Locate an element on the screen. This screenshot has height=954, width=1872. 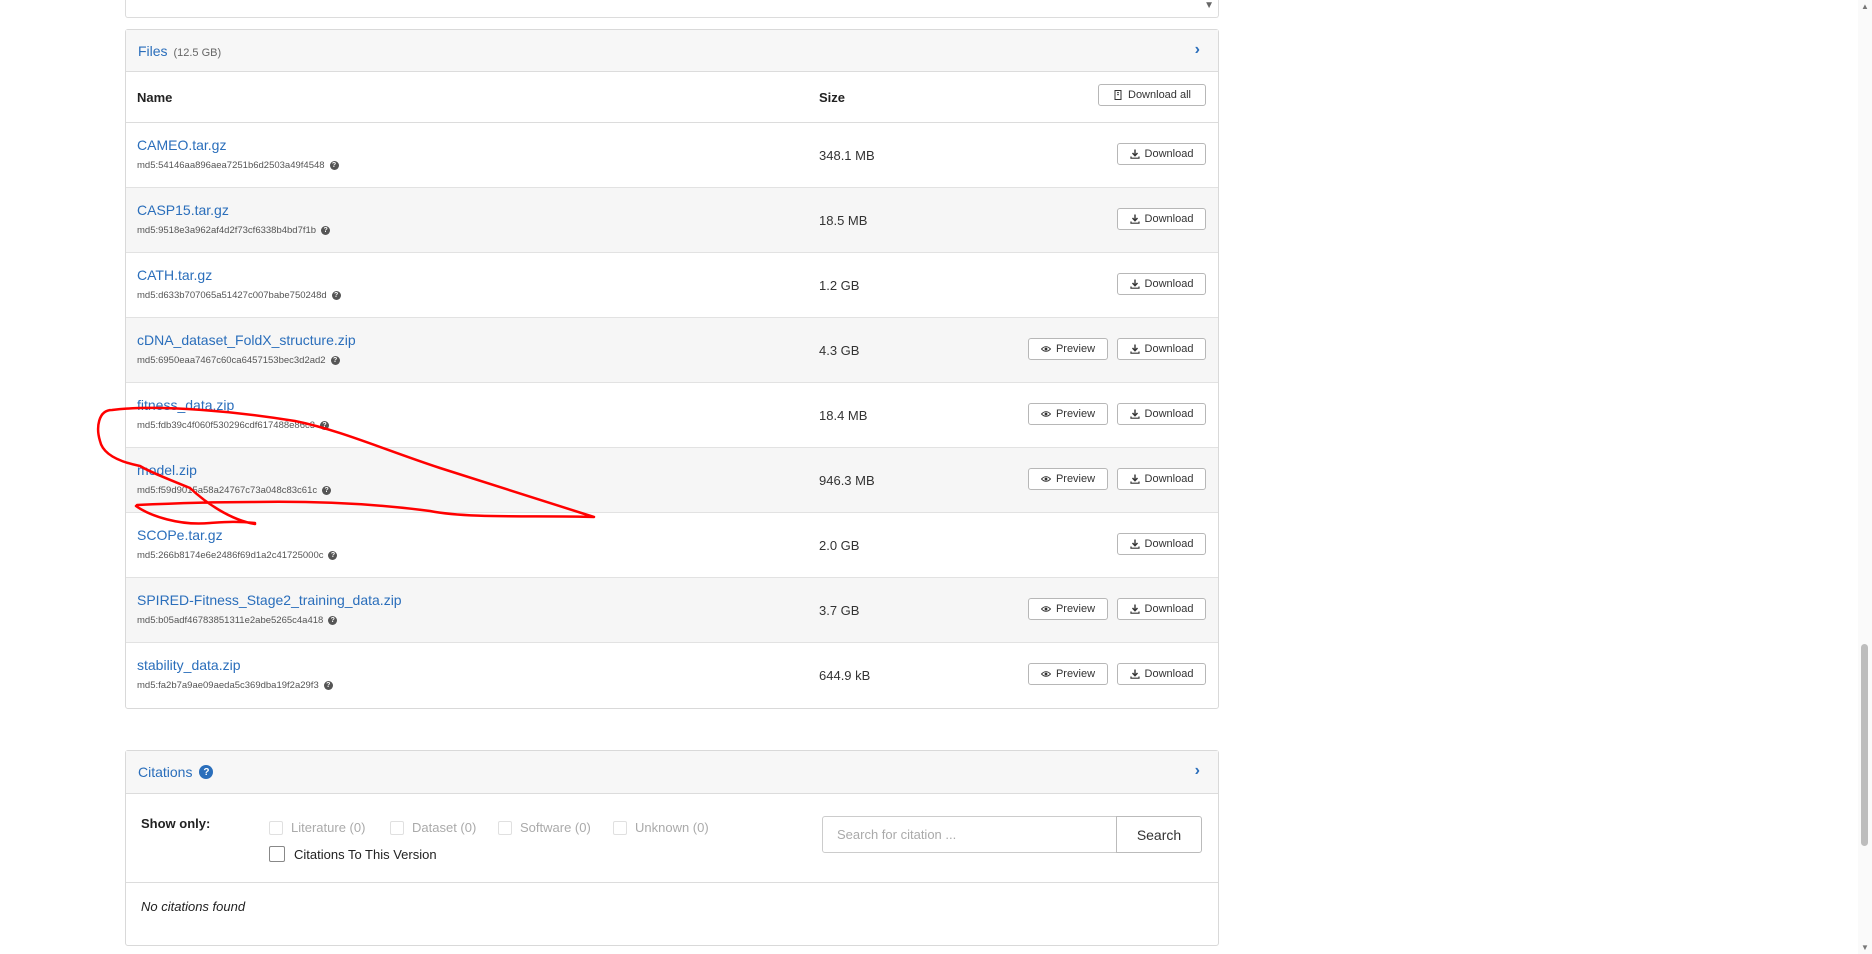
help-circle-icon: ? is located at coordinates (206, 772).